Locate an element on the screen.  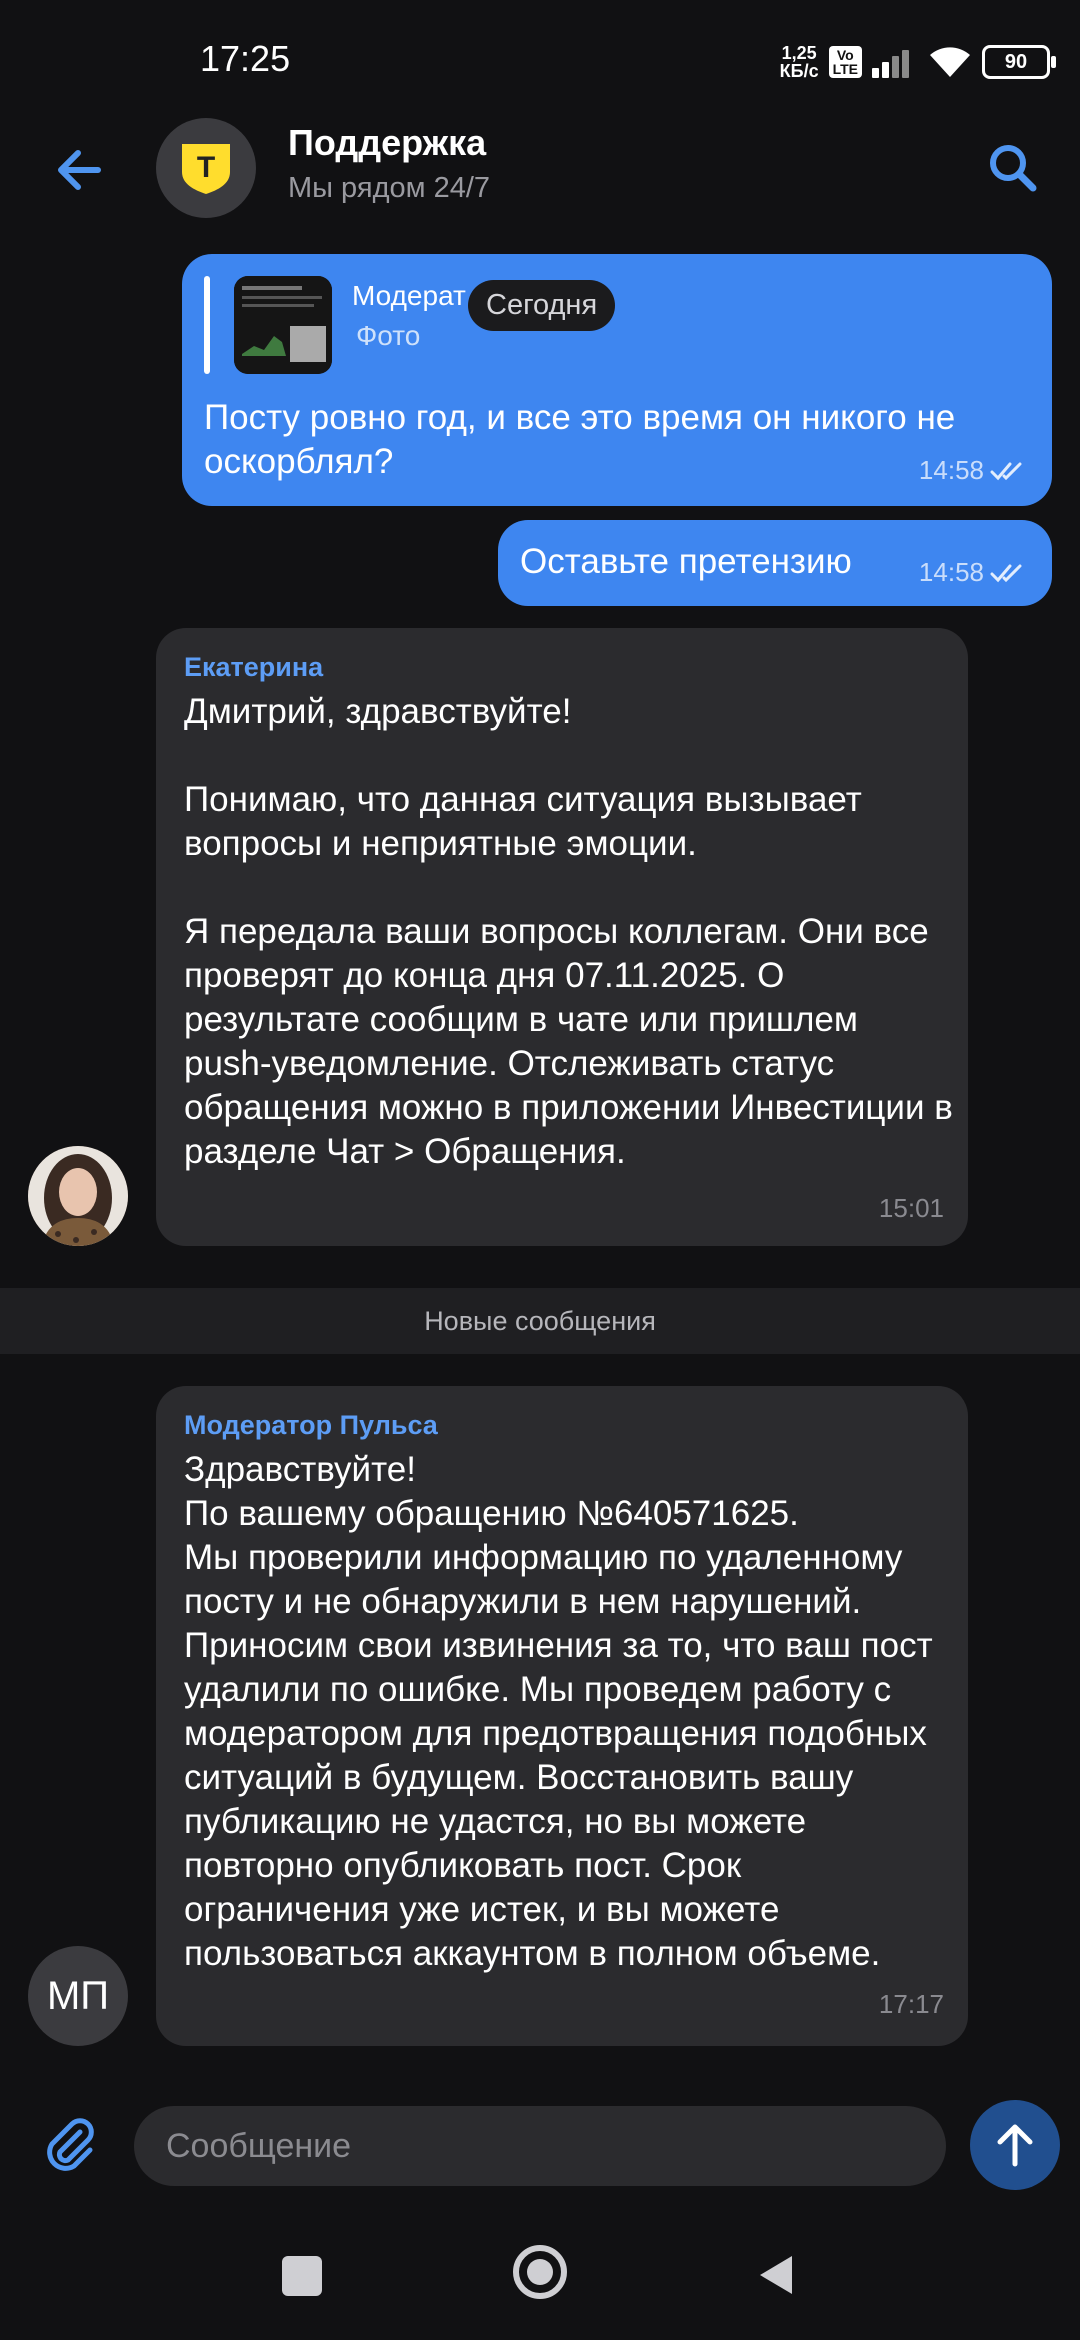
chat-avatar: T is located at coordinates (206, 168).